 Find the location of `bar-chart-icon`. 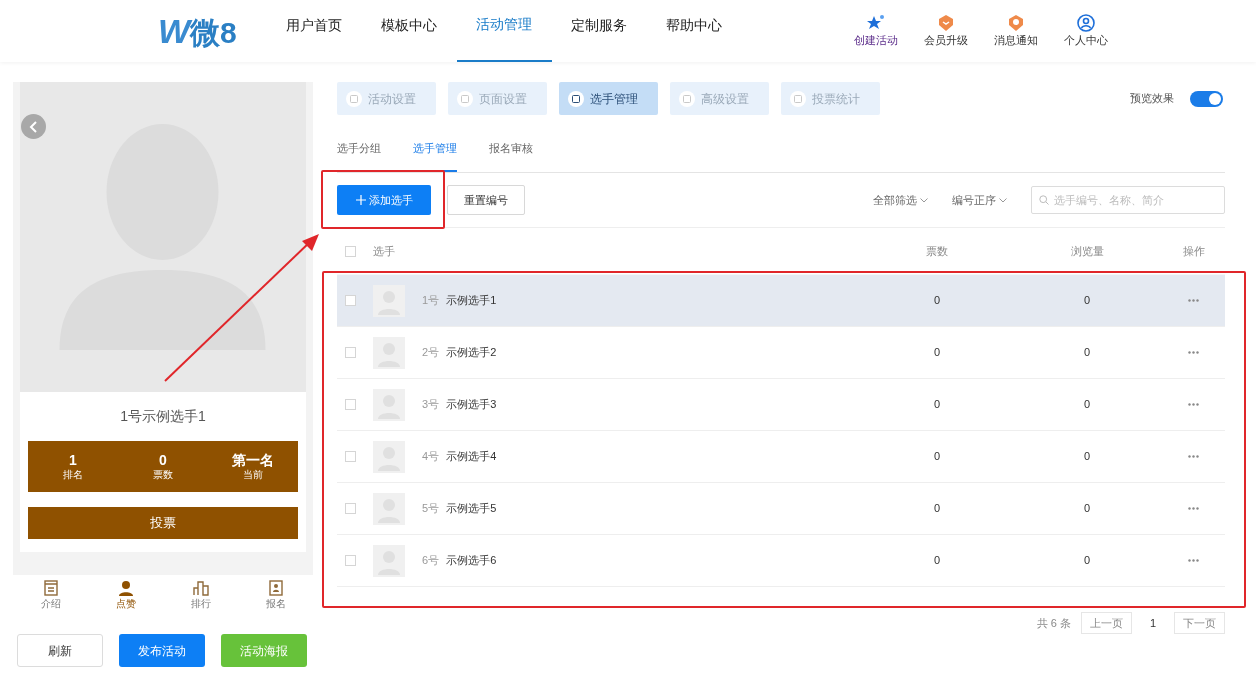

bar-chart-icon is located at coordinates (200, 588).